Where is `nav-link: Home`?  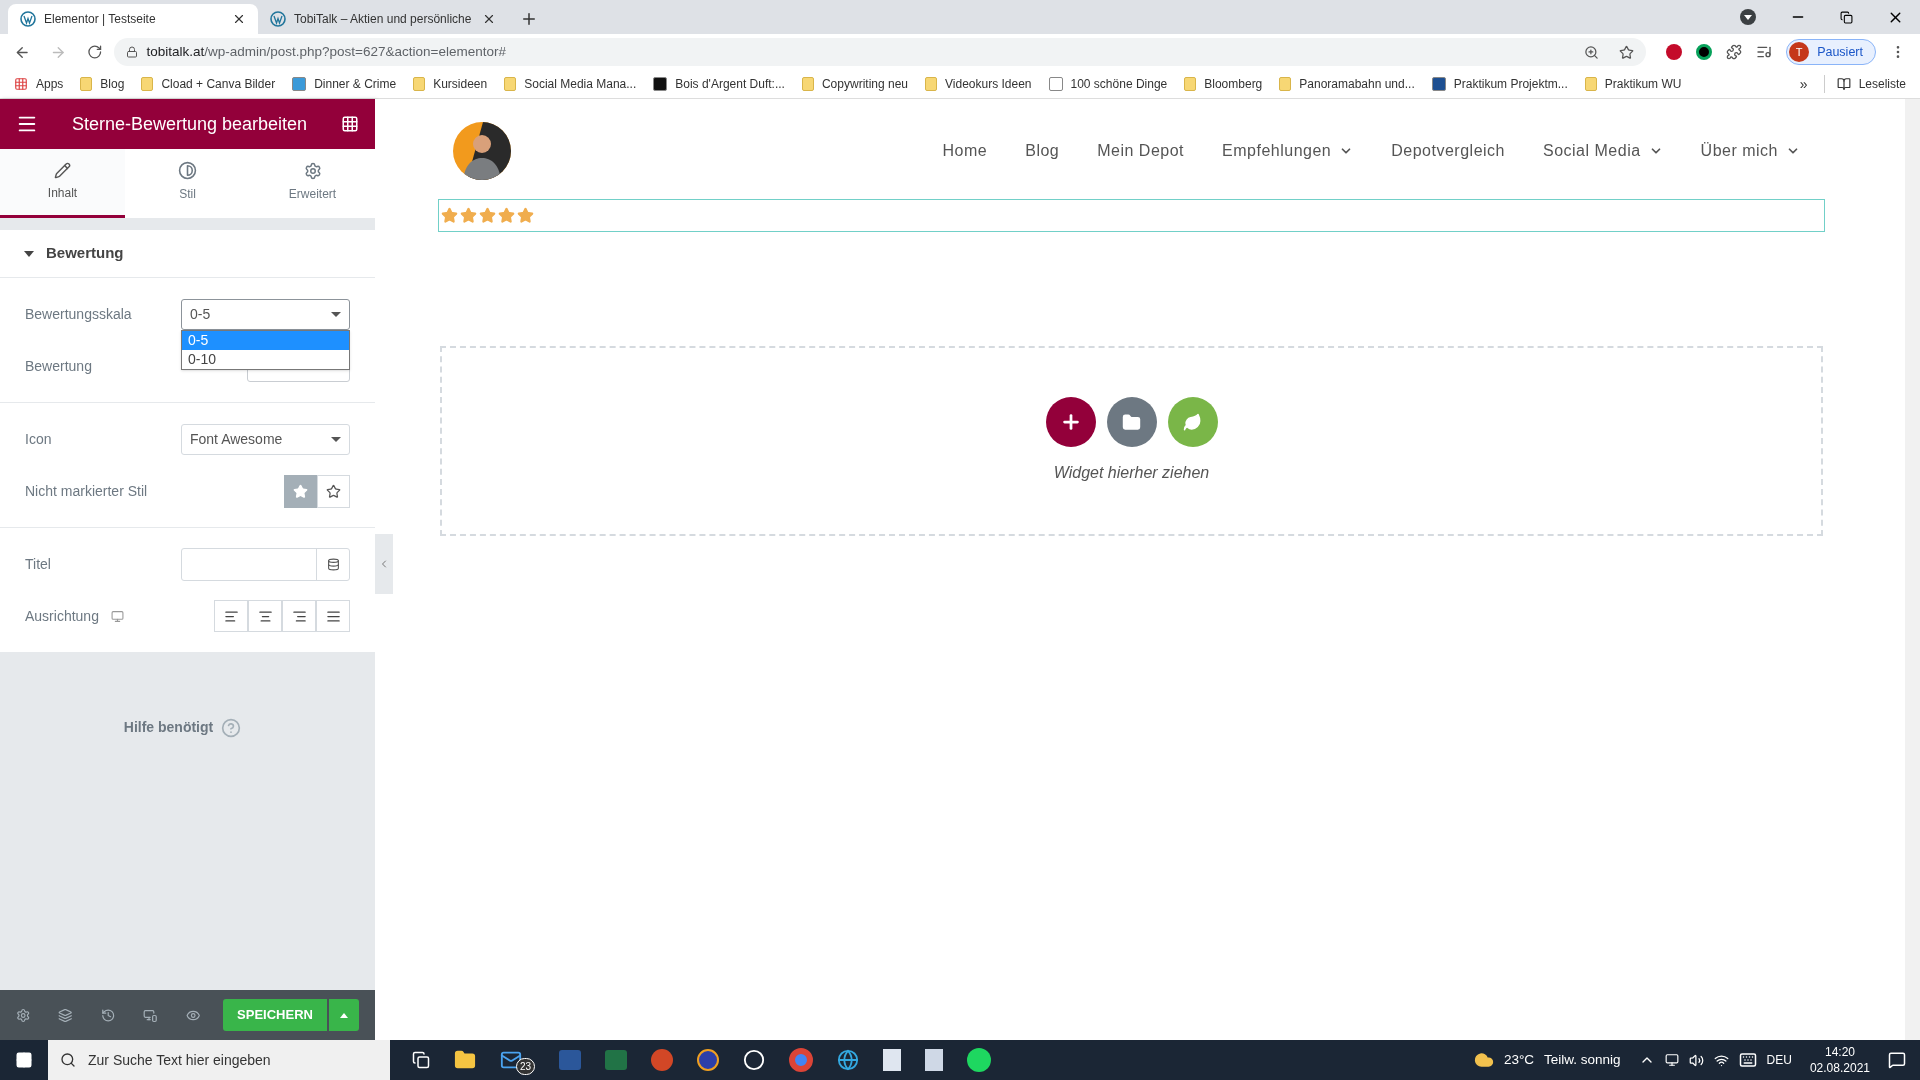
nav-link: Home is located at coordinates (965, 150).